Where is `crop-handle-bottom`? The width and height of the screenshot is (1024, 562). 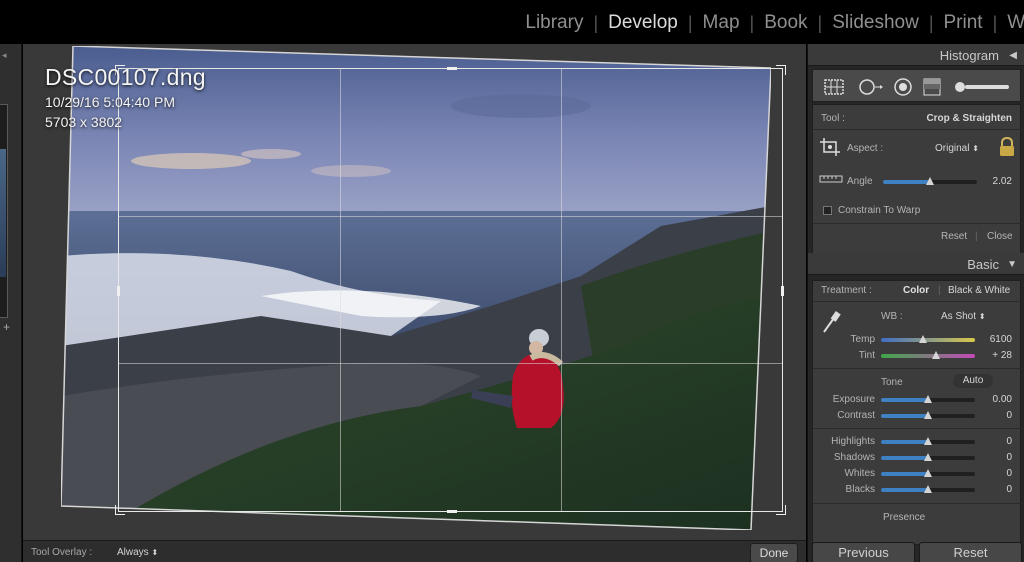
crop-handle-bottom is located at coordinates (452, 511).